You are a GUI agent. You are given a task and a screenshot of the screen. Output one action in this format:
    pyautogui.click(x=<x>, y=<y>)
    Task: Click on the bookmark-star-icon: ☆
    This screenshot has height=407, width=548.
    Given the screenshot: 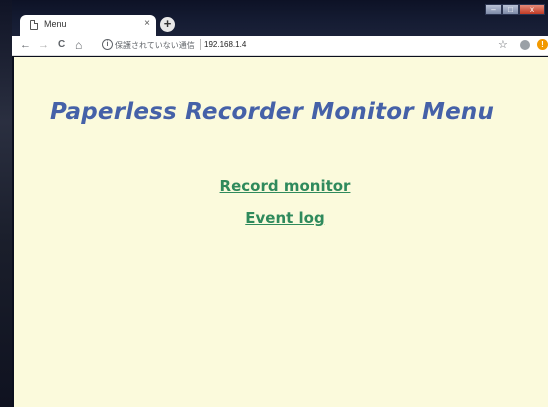 What is the action you would take?
    pyautogui.click(x=503, y=44)
    